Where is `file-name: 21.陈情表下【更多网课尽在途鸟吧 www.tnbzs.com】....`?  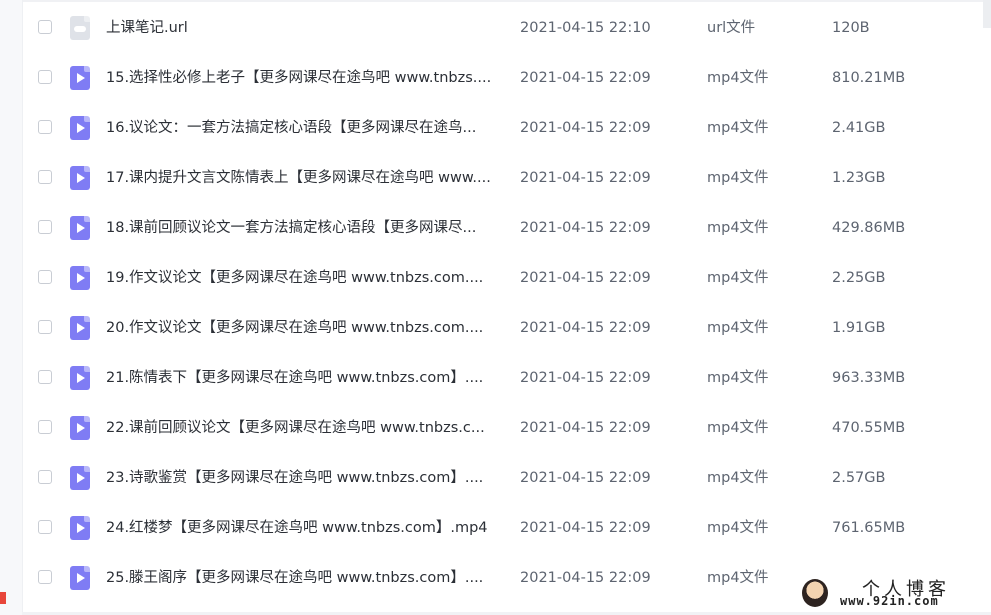
file-name: 21.陈情表下【更多网课尽在途鸟吧 www.tnbzs.com】.... is located at coordinates (303, 378).